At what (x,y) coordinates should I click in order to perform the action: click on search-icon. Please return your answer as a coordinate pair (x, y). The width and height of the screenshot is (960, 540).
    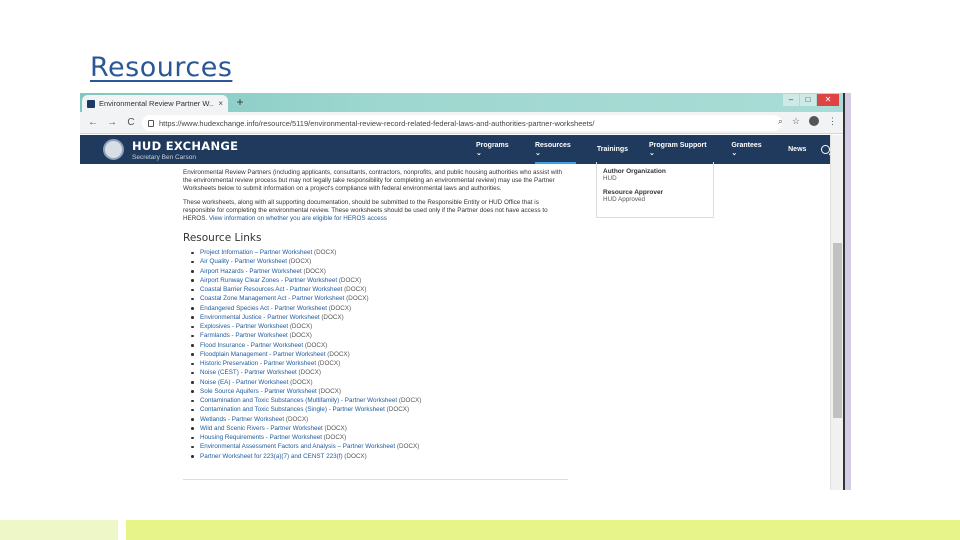
    Looking at the image, I should click on (825, 149).